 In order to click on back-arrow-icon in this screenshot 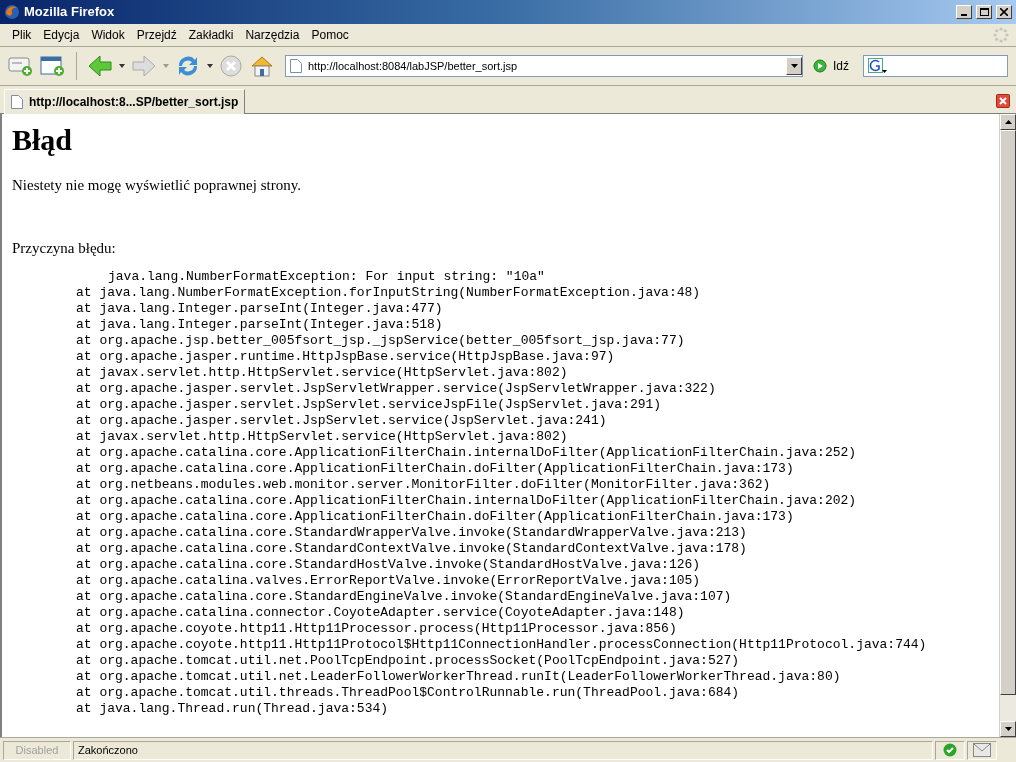, I will do `click(100, 66)`.